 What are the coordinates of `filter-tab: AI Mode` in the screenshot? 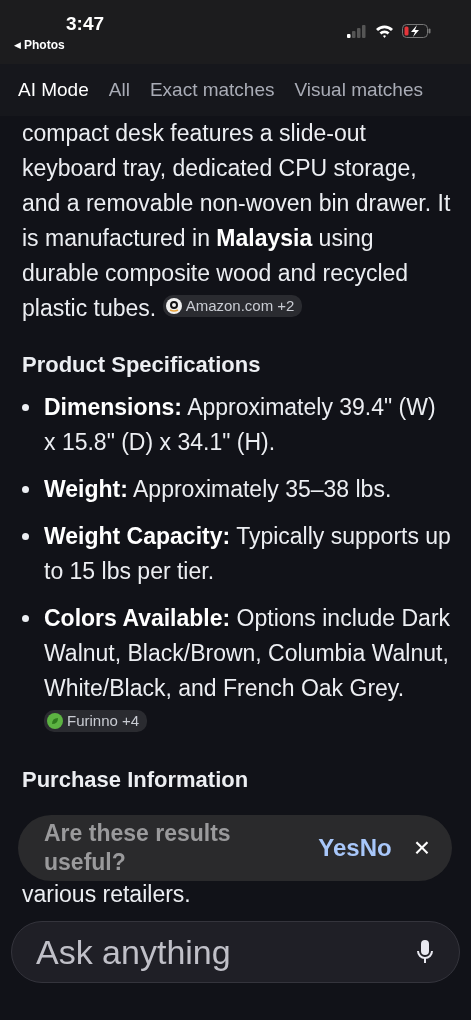 It's located at (53, 90).